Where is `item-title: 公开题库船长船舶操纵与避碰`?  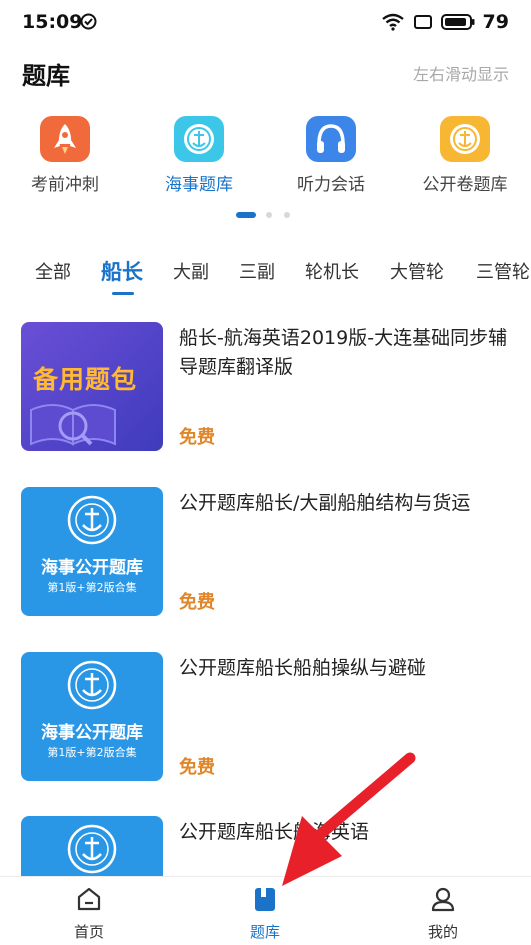
item-title: 公开题库船长船舶操纵与避碰 is located at coordinates (303, 668).